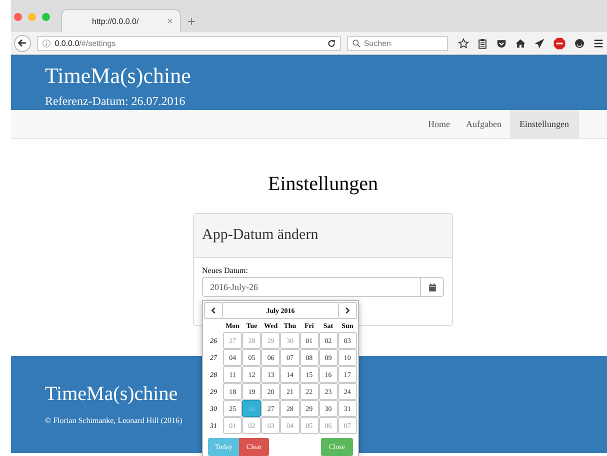 The width and height of the screenshot is (607, 456). I want to click on copyright-text: © Florian Schimanke, Leonard Hill (2016), so click(114, 420).